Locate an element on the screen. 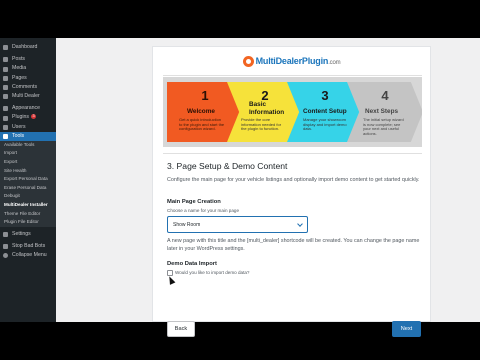  submenu-item-export: Export is located at coordinates (28, 162).